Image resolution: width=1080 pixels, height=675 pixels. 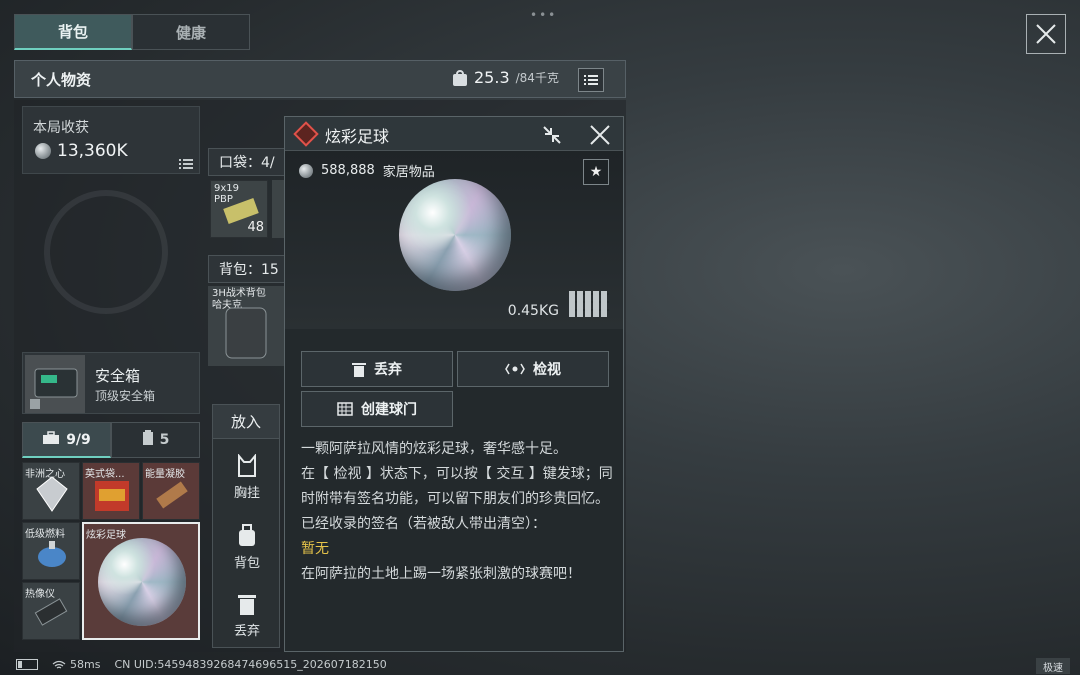 I want to click on weight-indicator: 25.3 /84千克, so click(x=505, y=77).